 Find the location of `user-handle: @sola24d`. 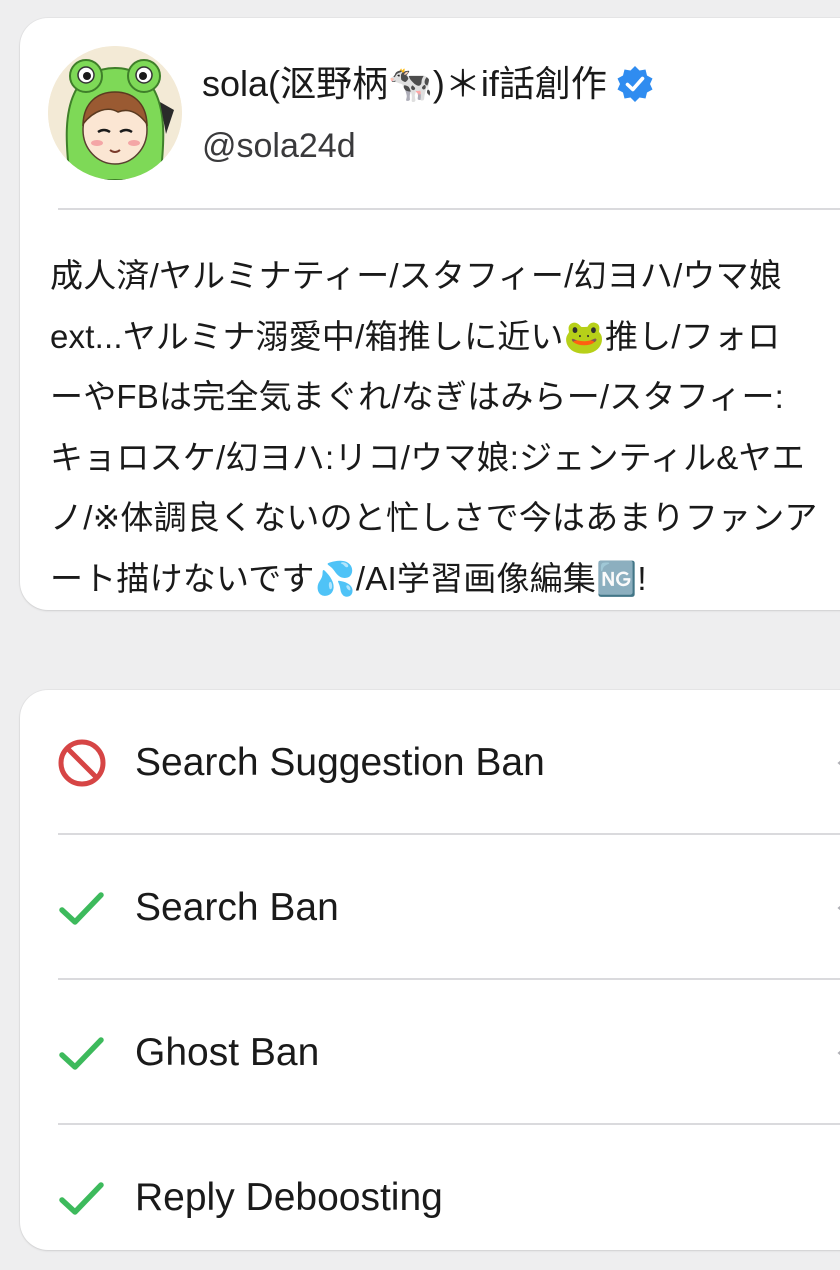

user-handle: @sola24d is located at coordinates (279, 146).